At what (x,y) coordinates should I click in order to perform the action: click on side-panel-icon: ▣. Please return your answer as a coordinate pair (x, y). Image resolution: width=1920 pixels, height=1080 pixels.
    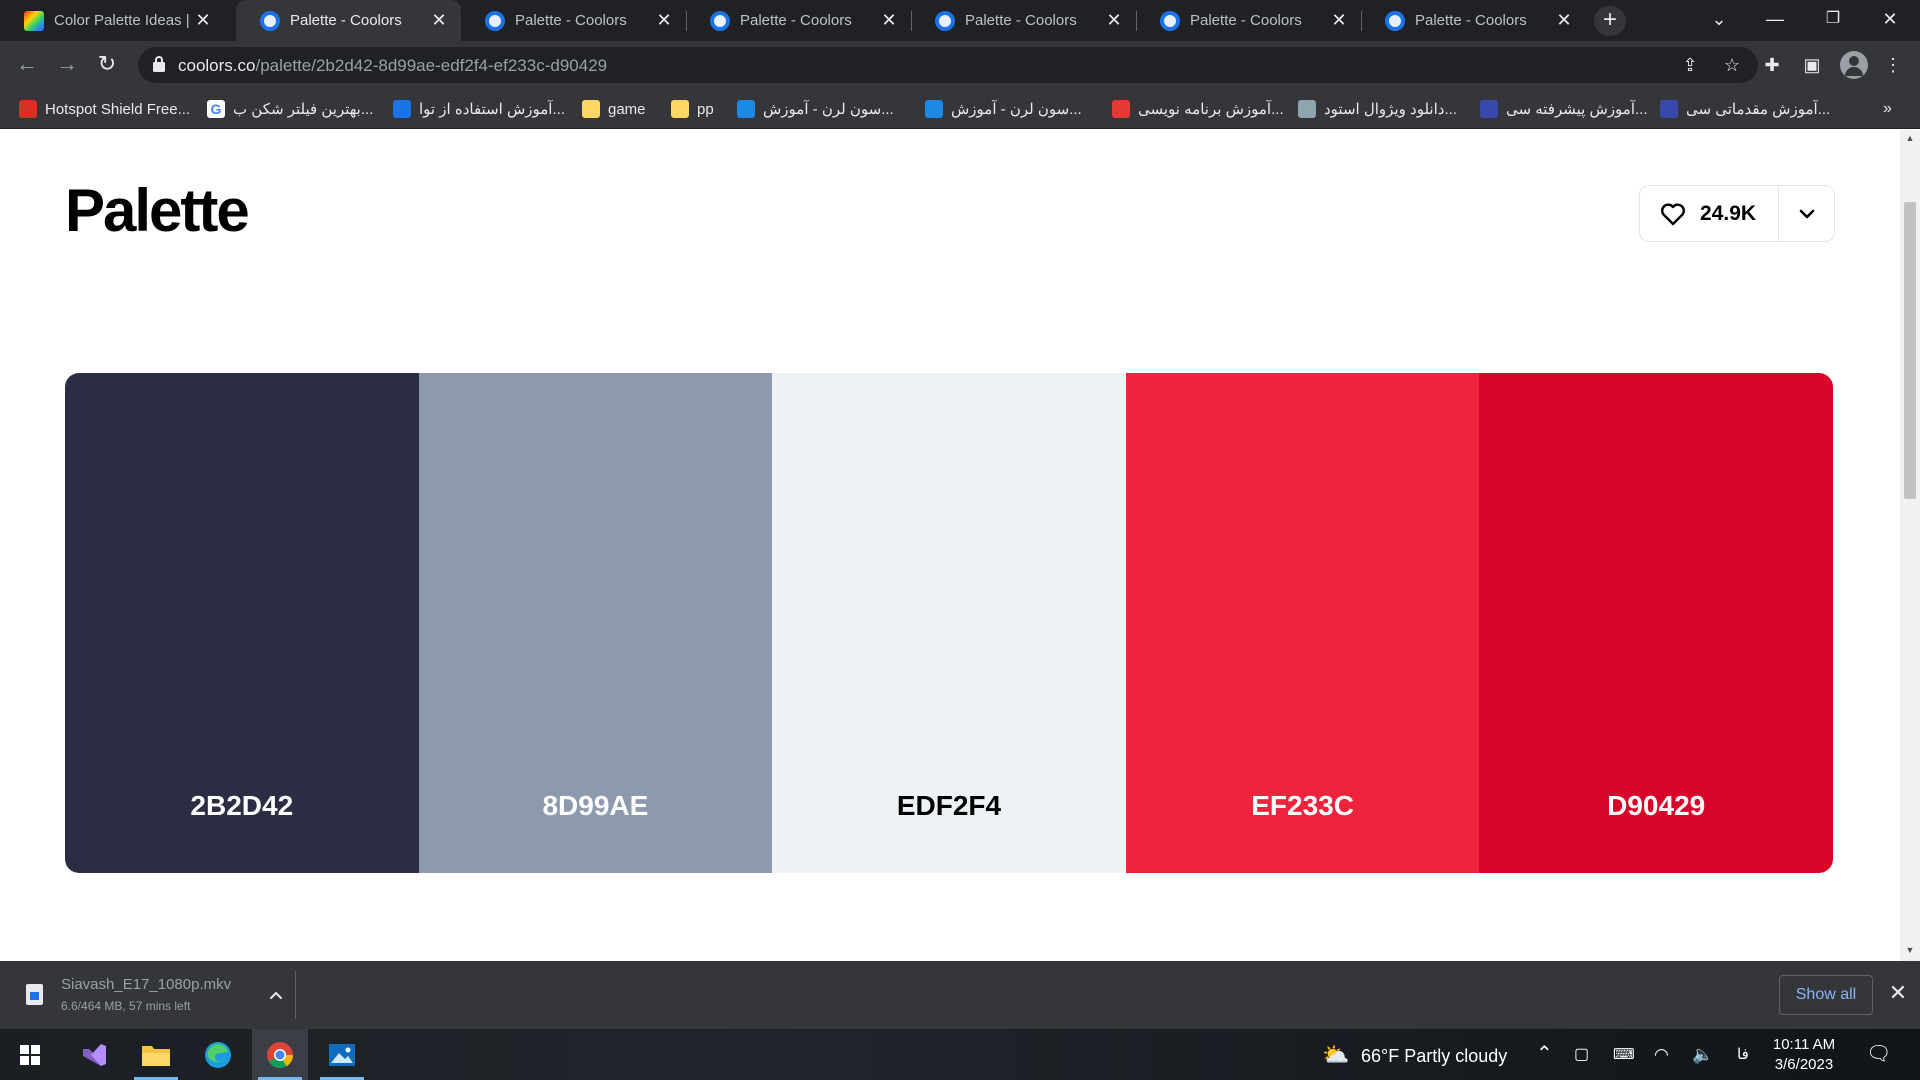
    Looking at the image, I should click on (1812, 66).